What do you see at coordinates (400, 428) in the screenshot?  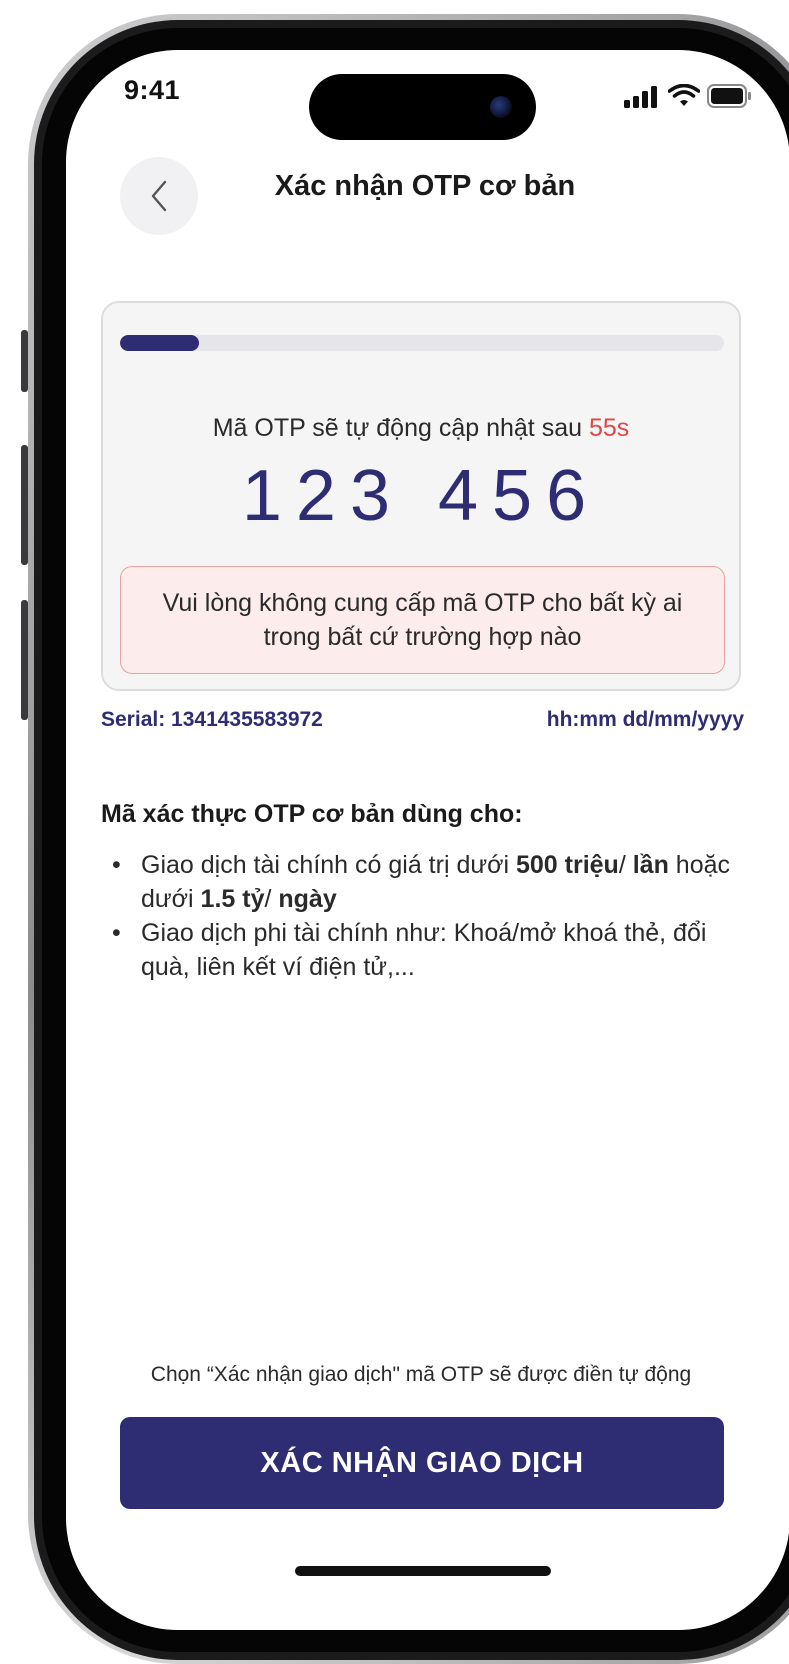 I see `otp-refresh-note-text: Mã OTP sẽ tự động cập nhật sau` at bounding box center [400, 428].